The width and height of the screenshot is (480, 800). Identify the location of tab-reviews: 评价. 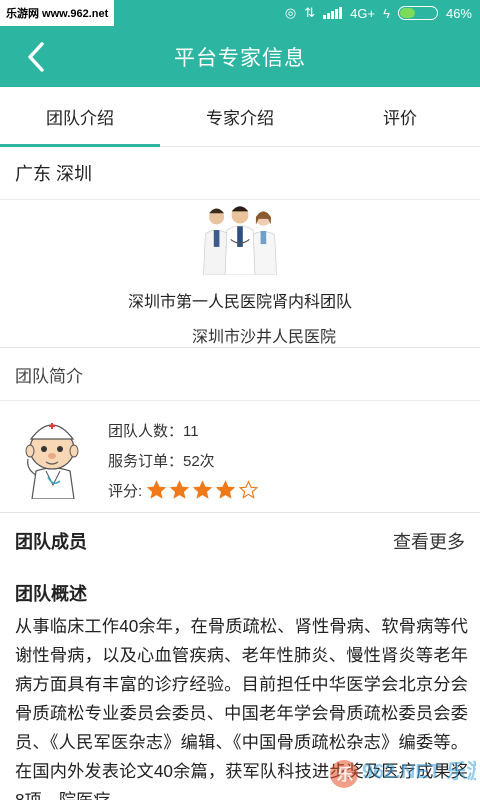
(400, 116).